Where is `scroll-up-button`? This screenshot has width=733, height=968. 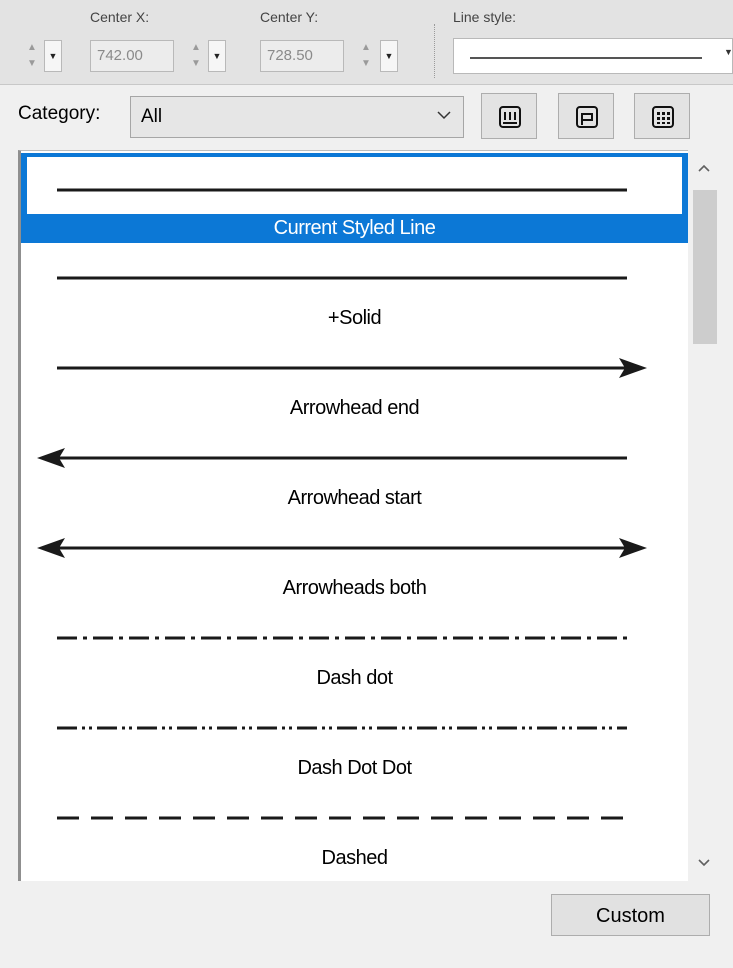
scroll-up-button is located at coordinates (704, 169).